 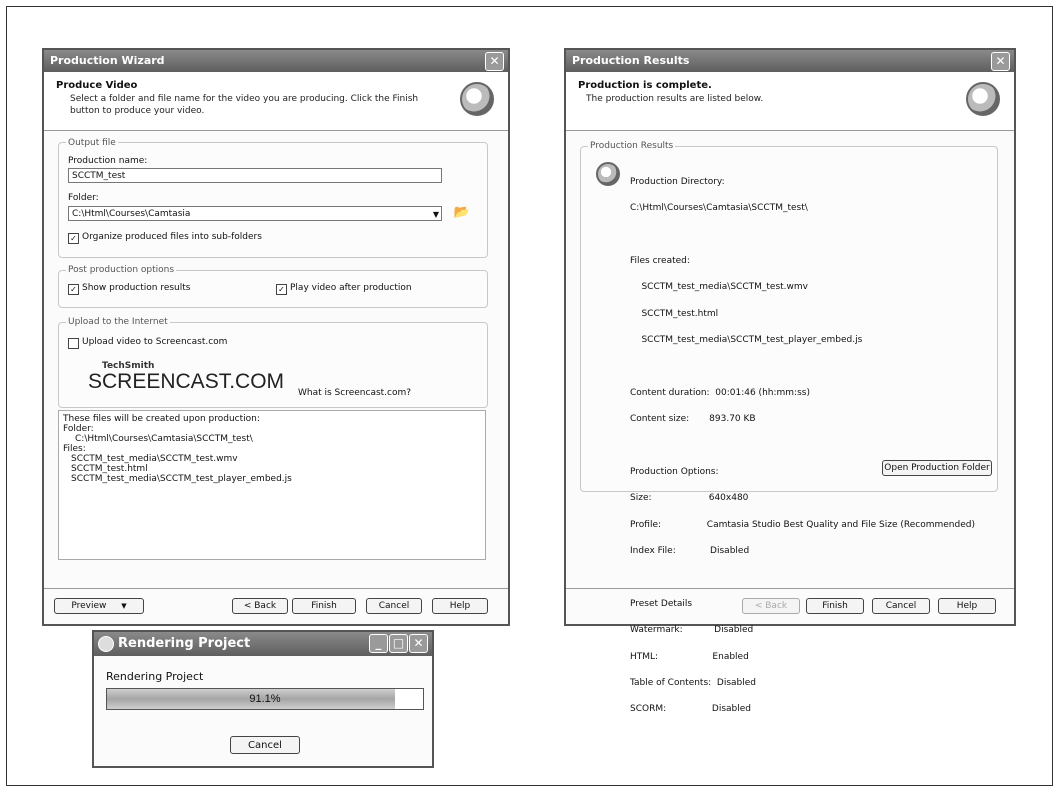 What do you see at coordinates (719, 207) in the screenshot?
I see `results-line: C:\Html\Courses\Camtasia\SCCTM_test\` at bounding box center [719, 207].